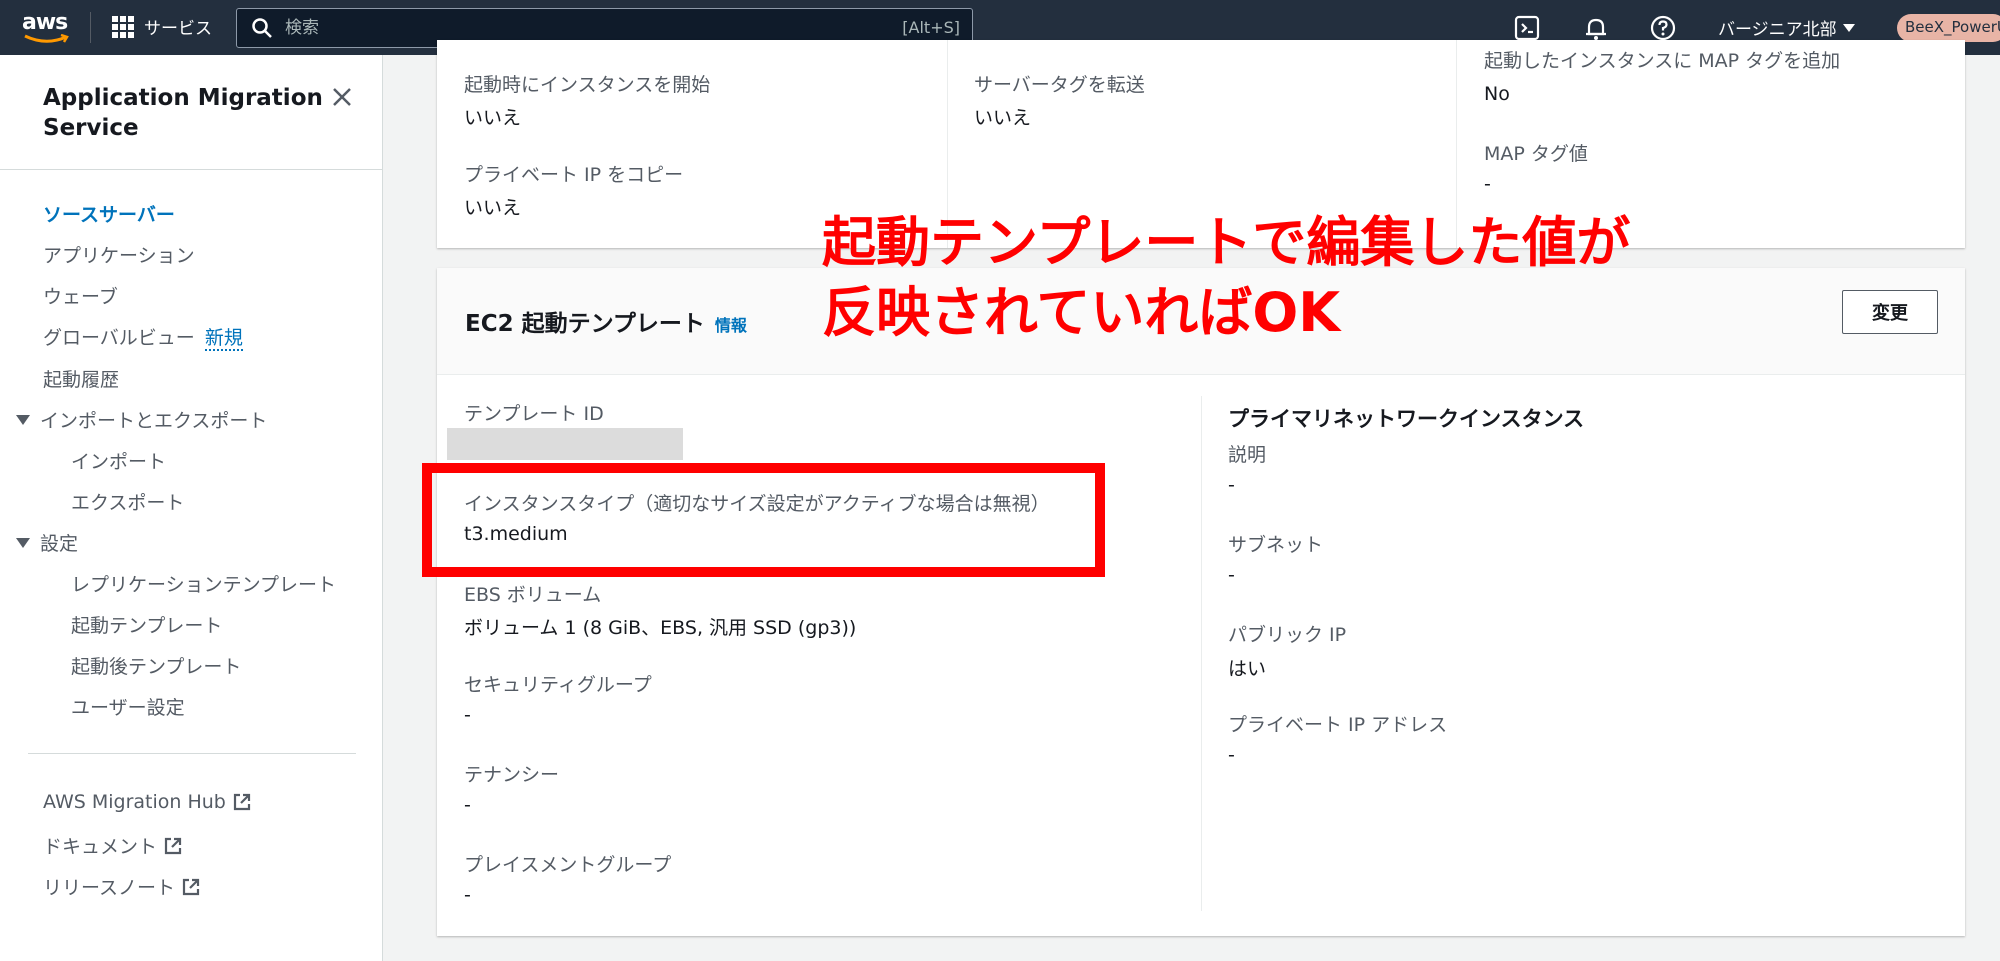  I want to click on caret-down-icon, so click(1848, 27).